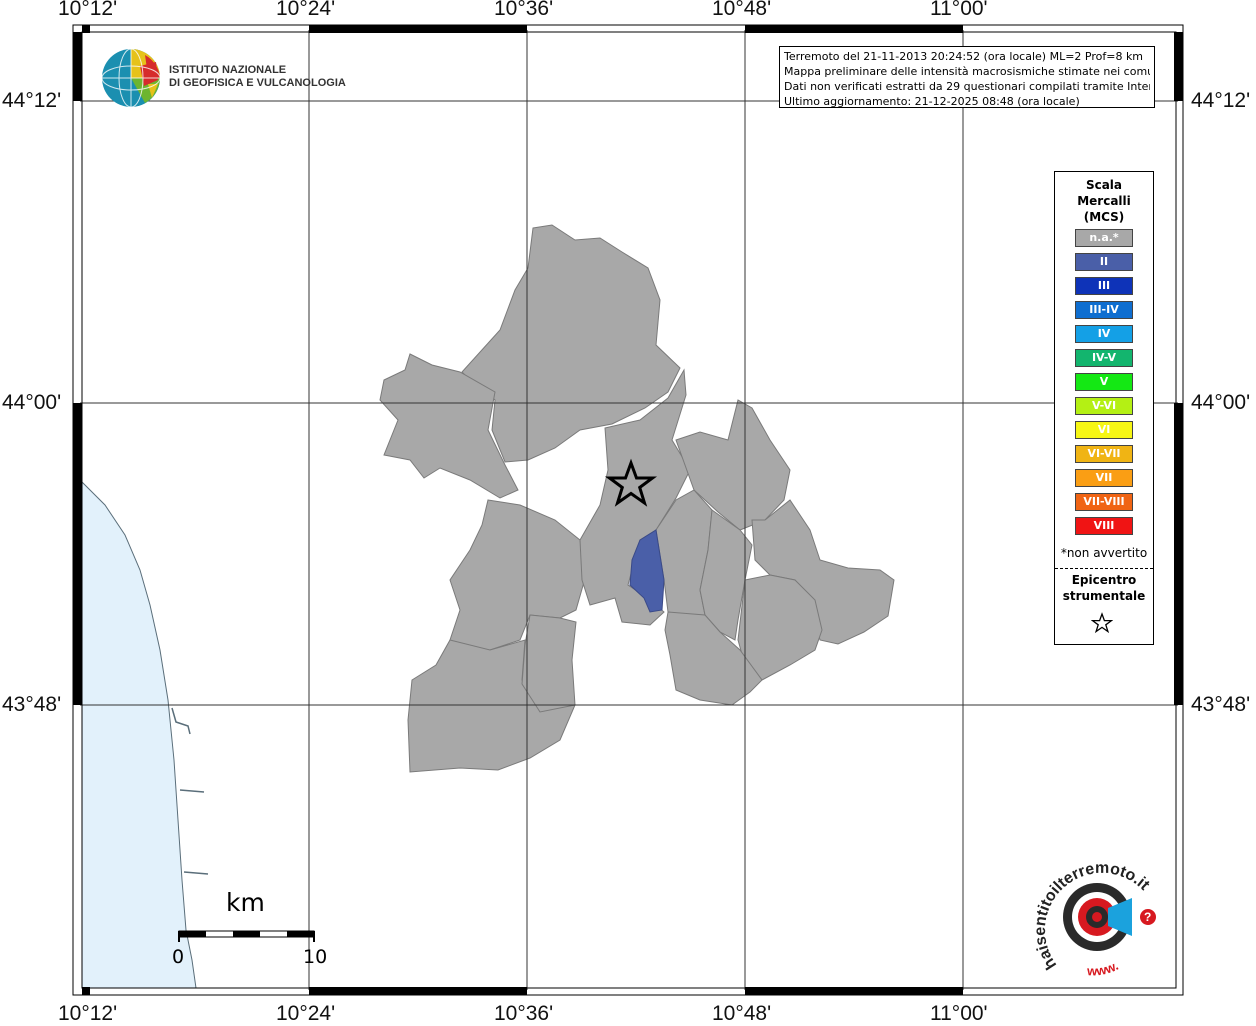 This screenshot has height=1026, width=1256. I want to click on lat-label-right-3: 43°48', so click(1221, 704).